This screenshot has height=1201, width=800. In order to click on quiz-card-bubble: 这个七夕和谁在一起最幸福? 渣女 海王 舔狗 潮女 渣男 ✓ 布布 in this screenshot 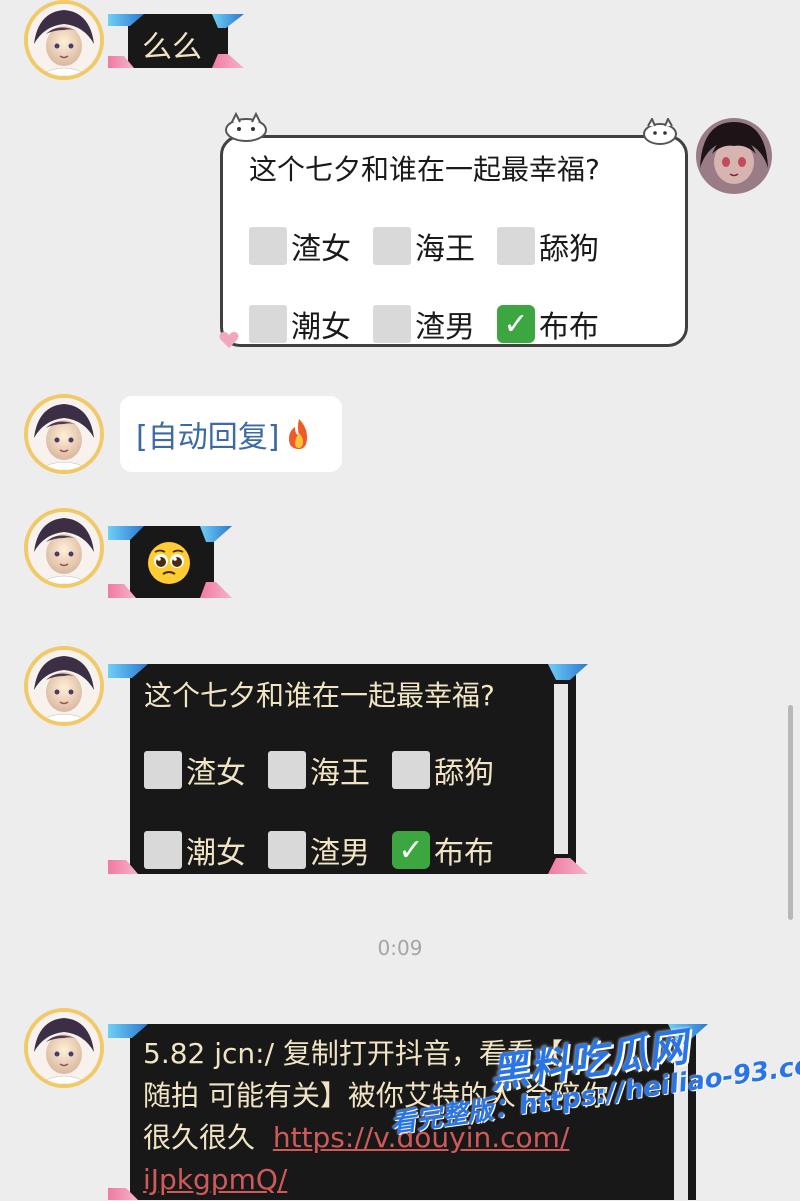, I will do `click(454, 241)`.